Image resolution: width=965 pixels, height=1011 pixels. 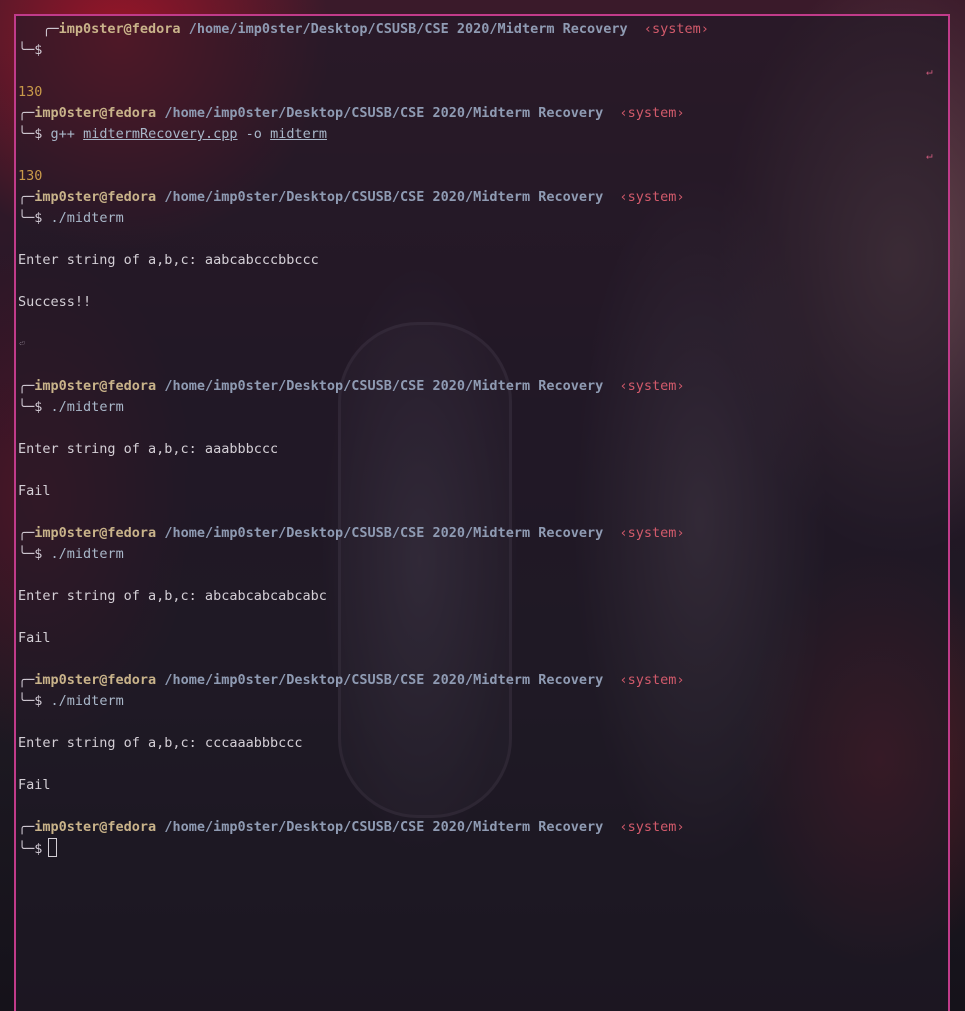 I want to click on output-line: Enter string of a,b,c: cccaaabbbccc, so click(x=160, y=743).